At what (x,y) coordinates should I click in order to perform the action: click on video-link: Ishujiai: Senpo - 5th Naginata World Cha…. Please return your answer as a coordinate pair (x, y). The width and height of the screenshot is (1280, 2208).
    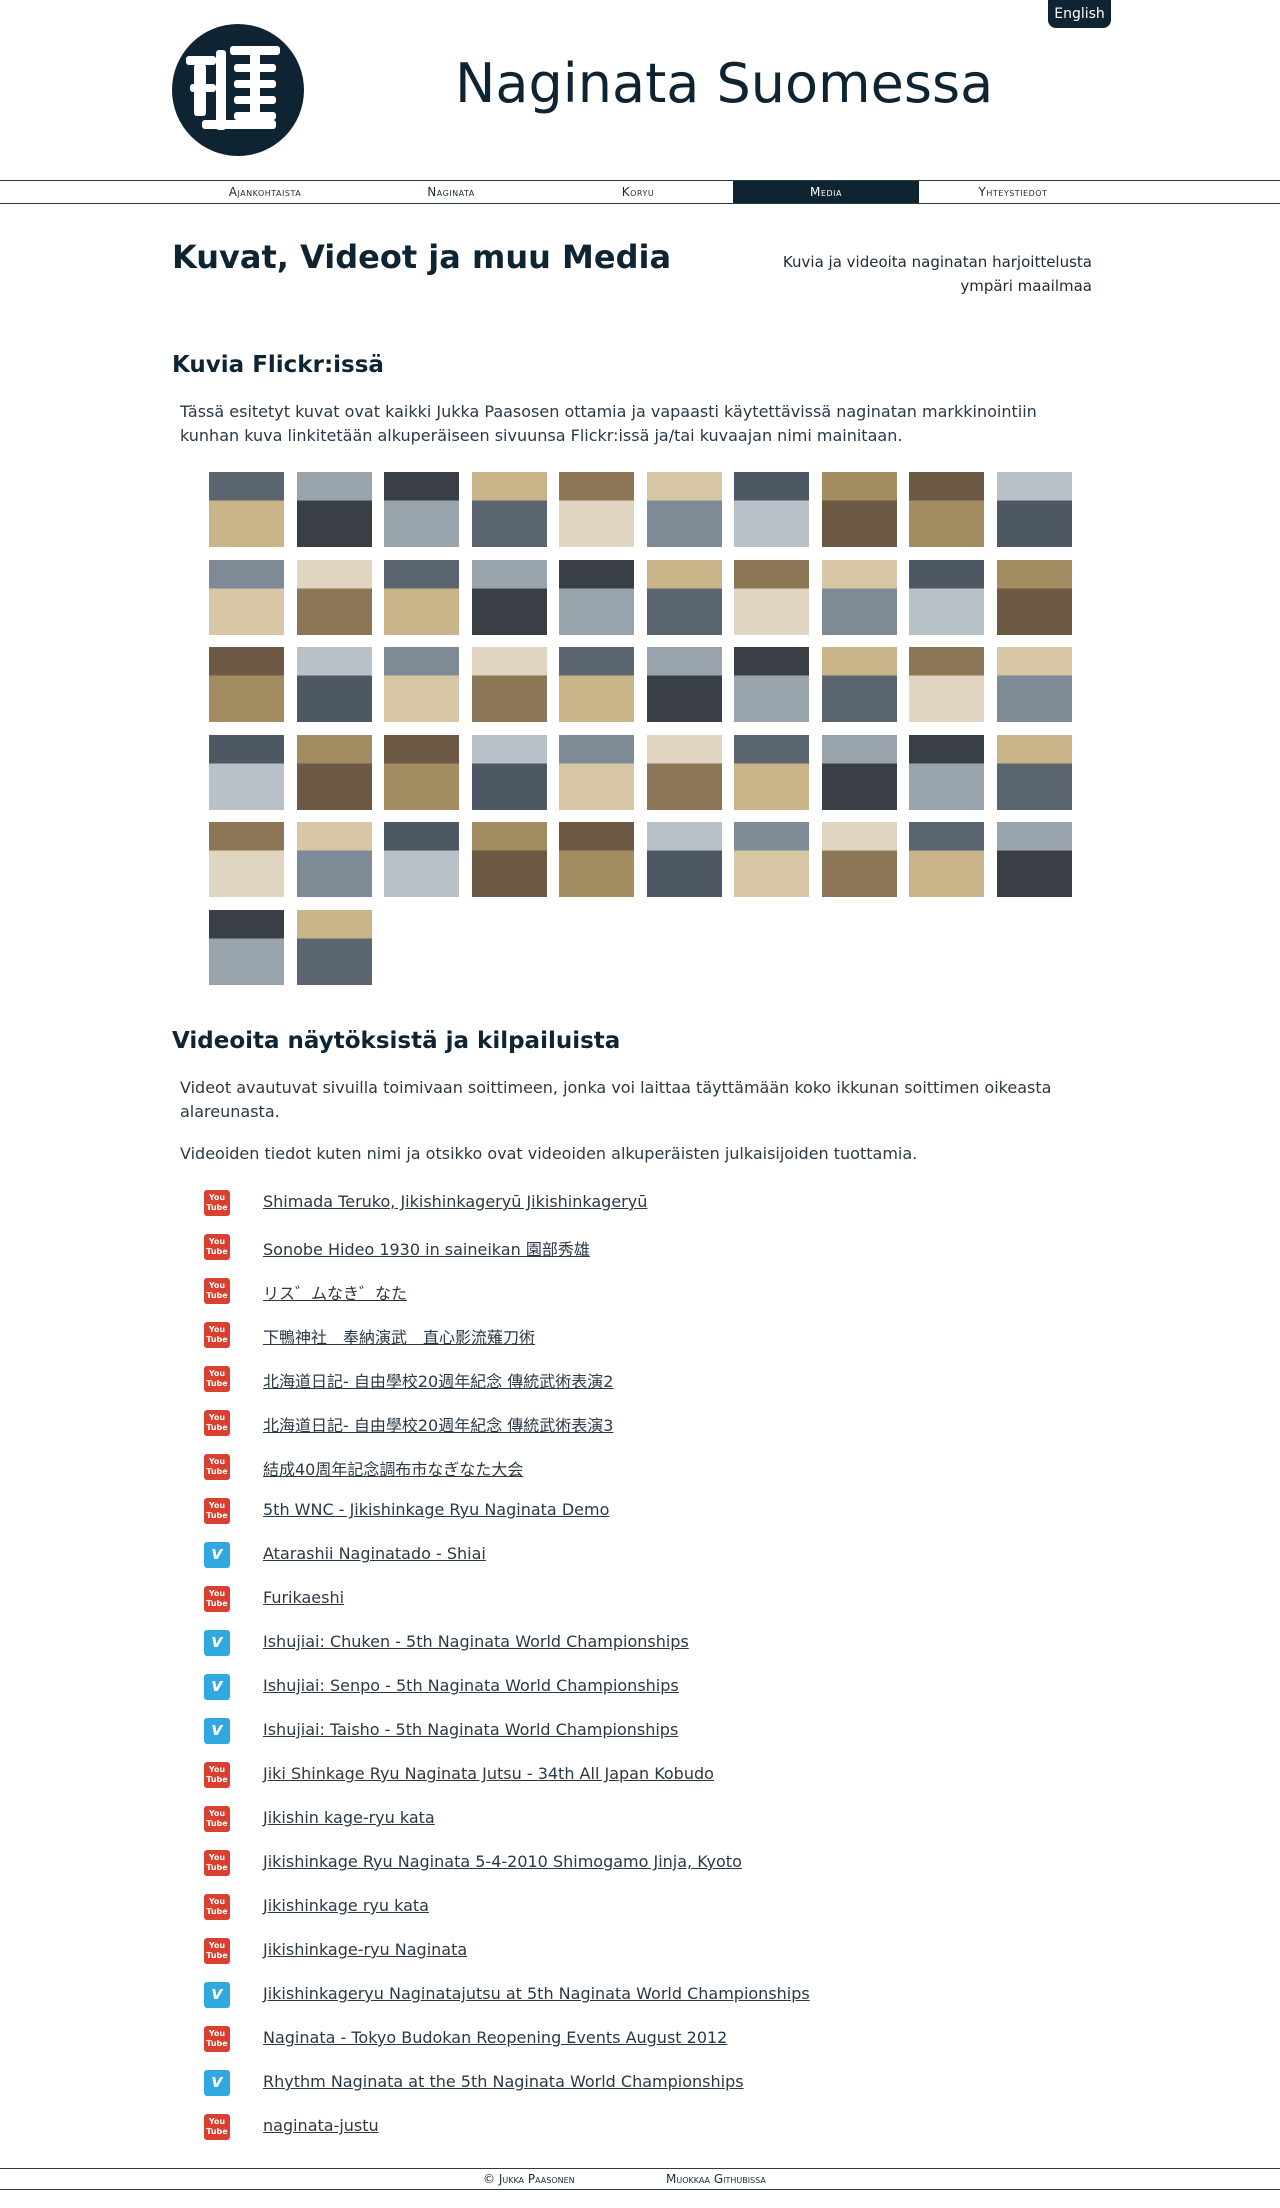
    Looking at the image, I should click on (471, 1685).